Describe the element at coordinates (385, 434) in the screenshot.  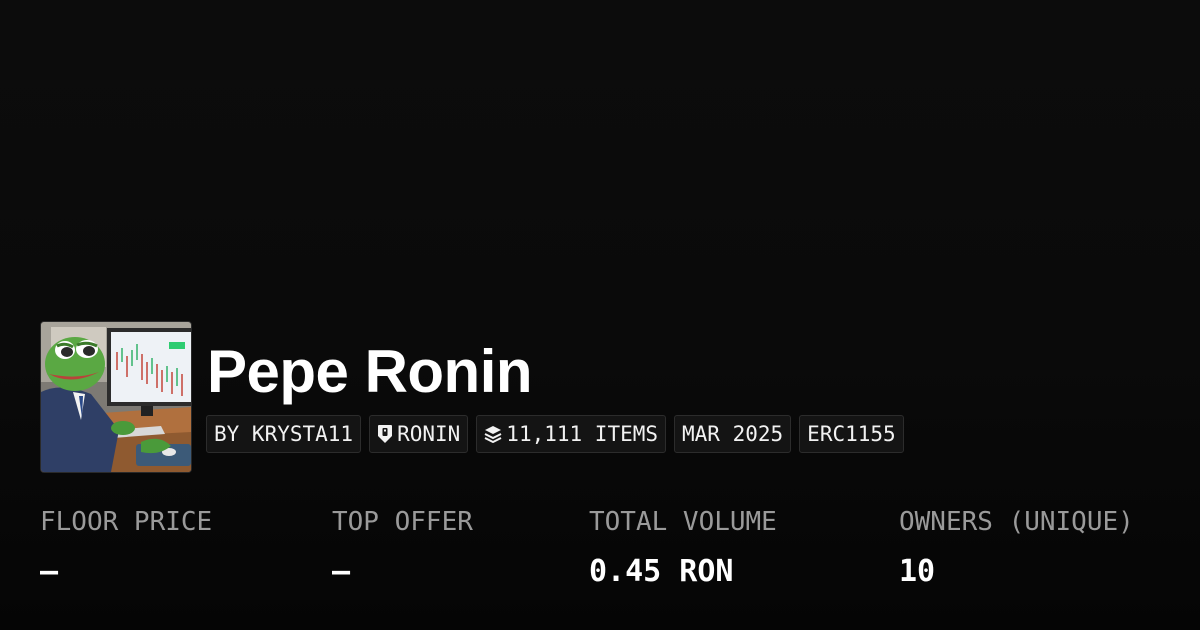
I see `ronin-shield-icon` at that location.